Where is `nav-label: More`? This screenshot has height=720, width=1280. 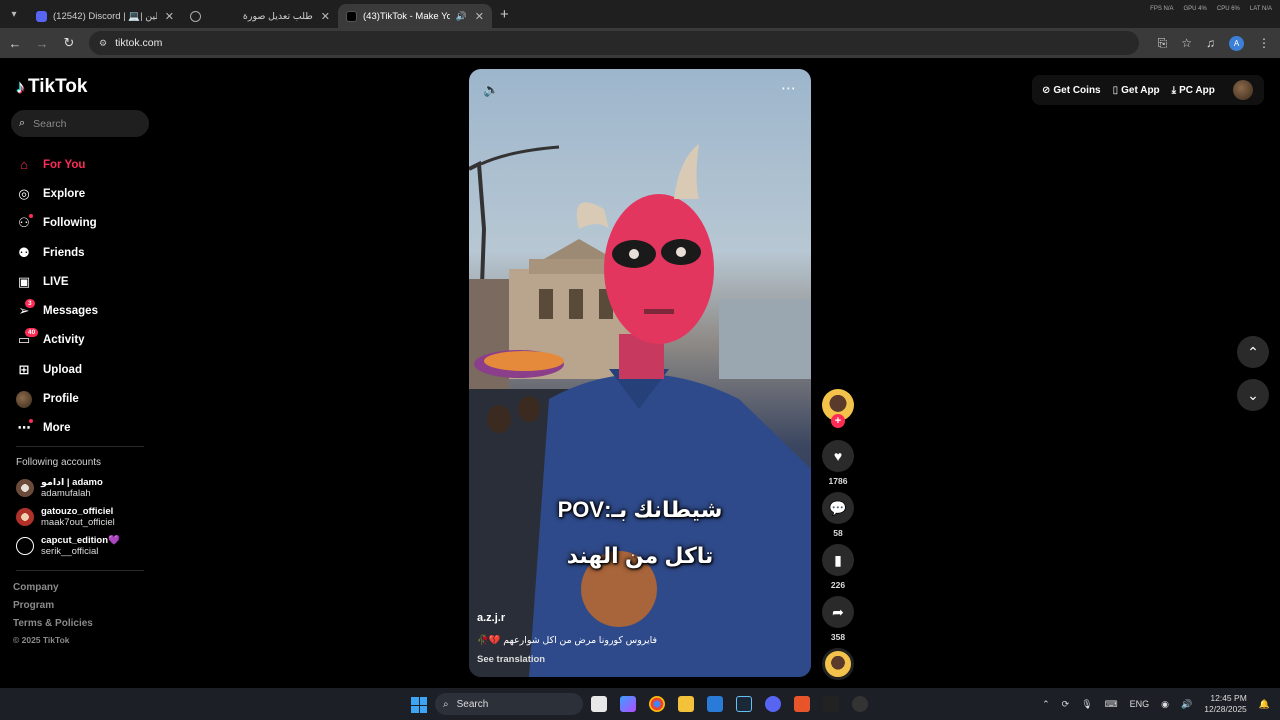
nav-label: More is located at coordinates (57, 428).